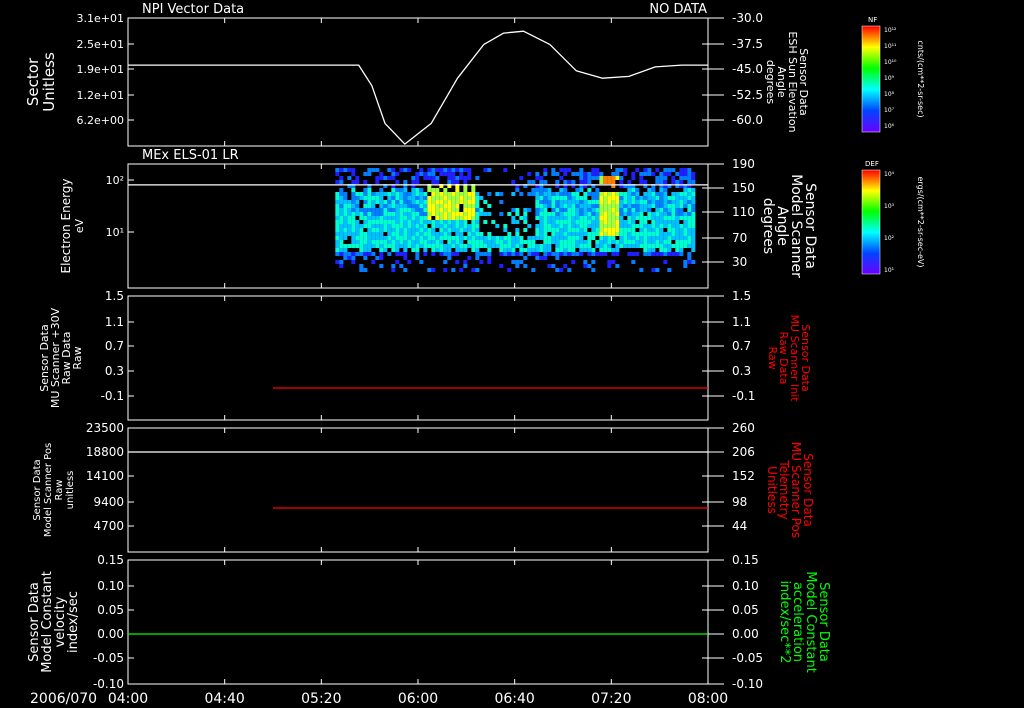 This screenshot has width=1024, height=708. What do you see at coordinates (743, 428) in the screenshot?
I see `right-tick-label-p3-0: 260` at bounding box center [743, 428].